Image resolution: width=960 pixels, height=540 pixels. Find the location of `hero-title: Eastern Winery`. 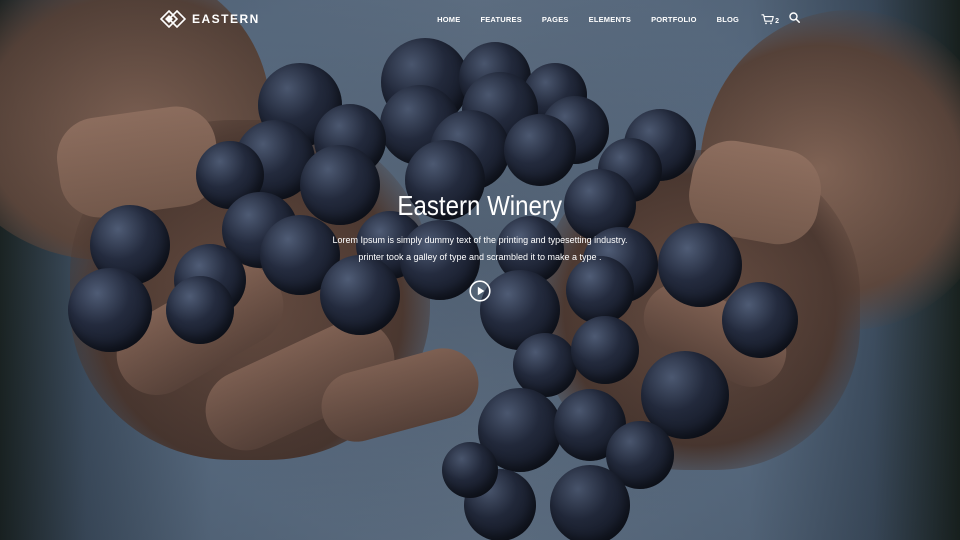

hero-title: Eastern Winery is located at coordinates (480, 205).